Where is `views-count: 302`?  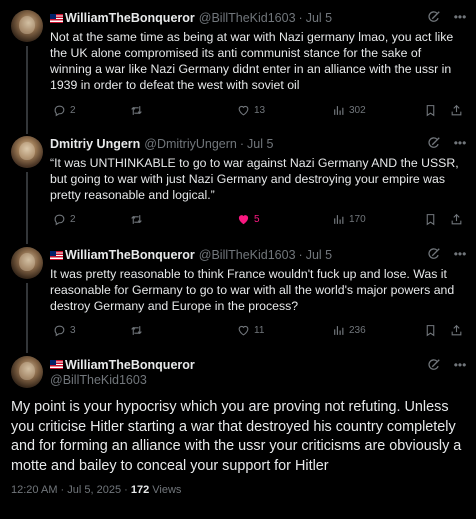 views-count: 302 is located at coordinates (357, 110).